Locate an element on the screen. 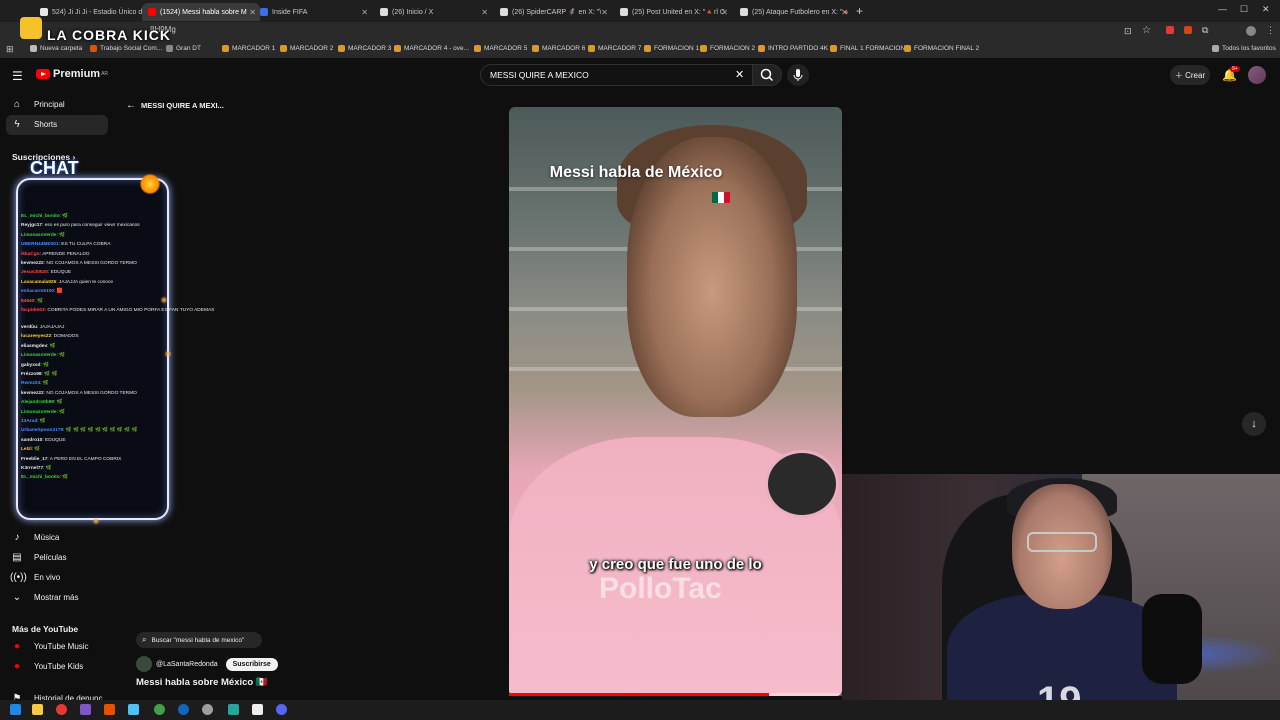 This screenshot has height=720, width=1280. extensions-puzzle-icon: ⧉ is located at coordinates (1205, 30).